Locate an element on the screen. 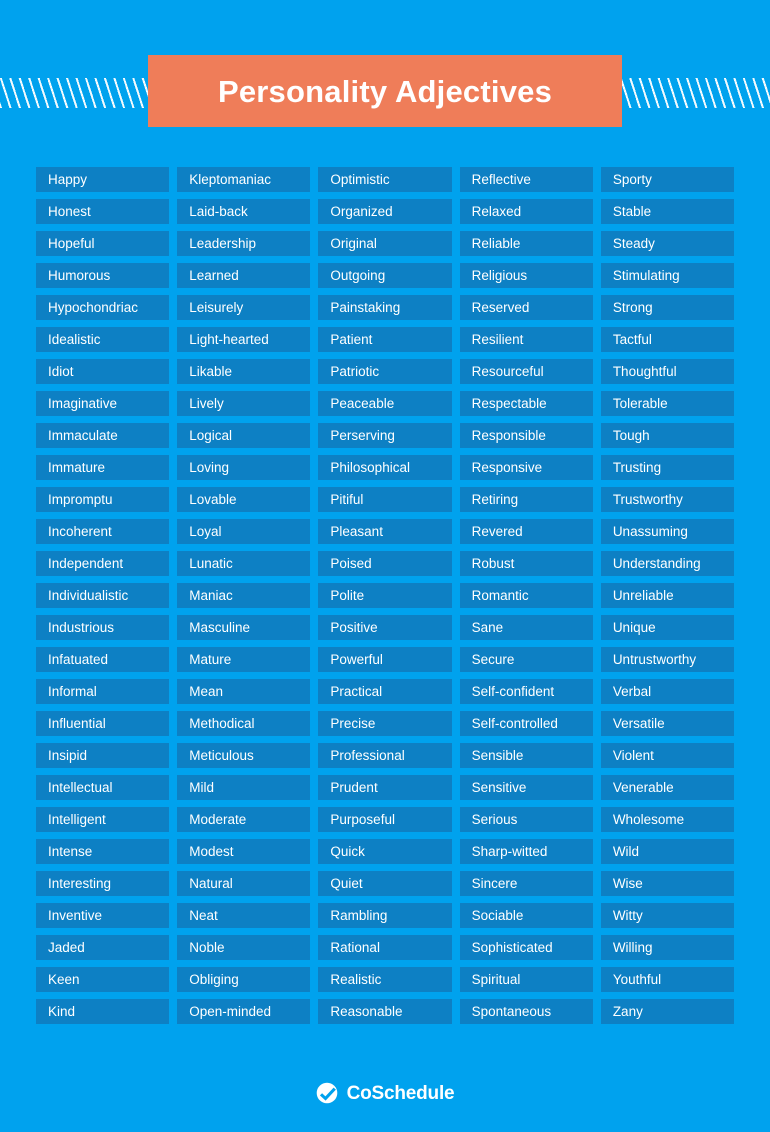  adjective-cell: Rational is located at coordinates (385, 947).